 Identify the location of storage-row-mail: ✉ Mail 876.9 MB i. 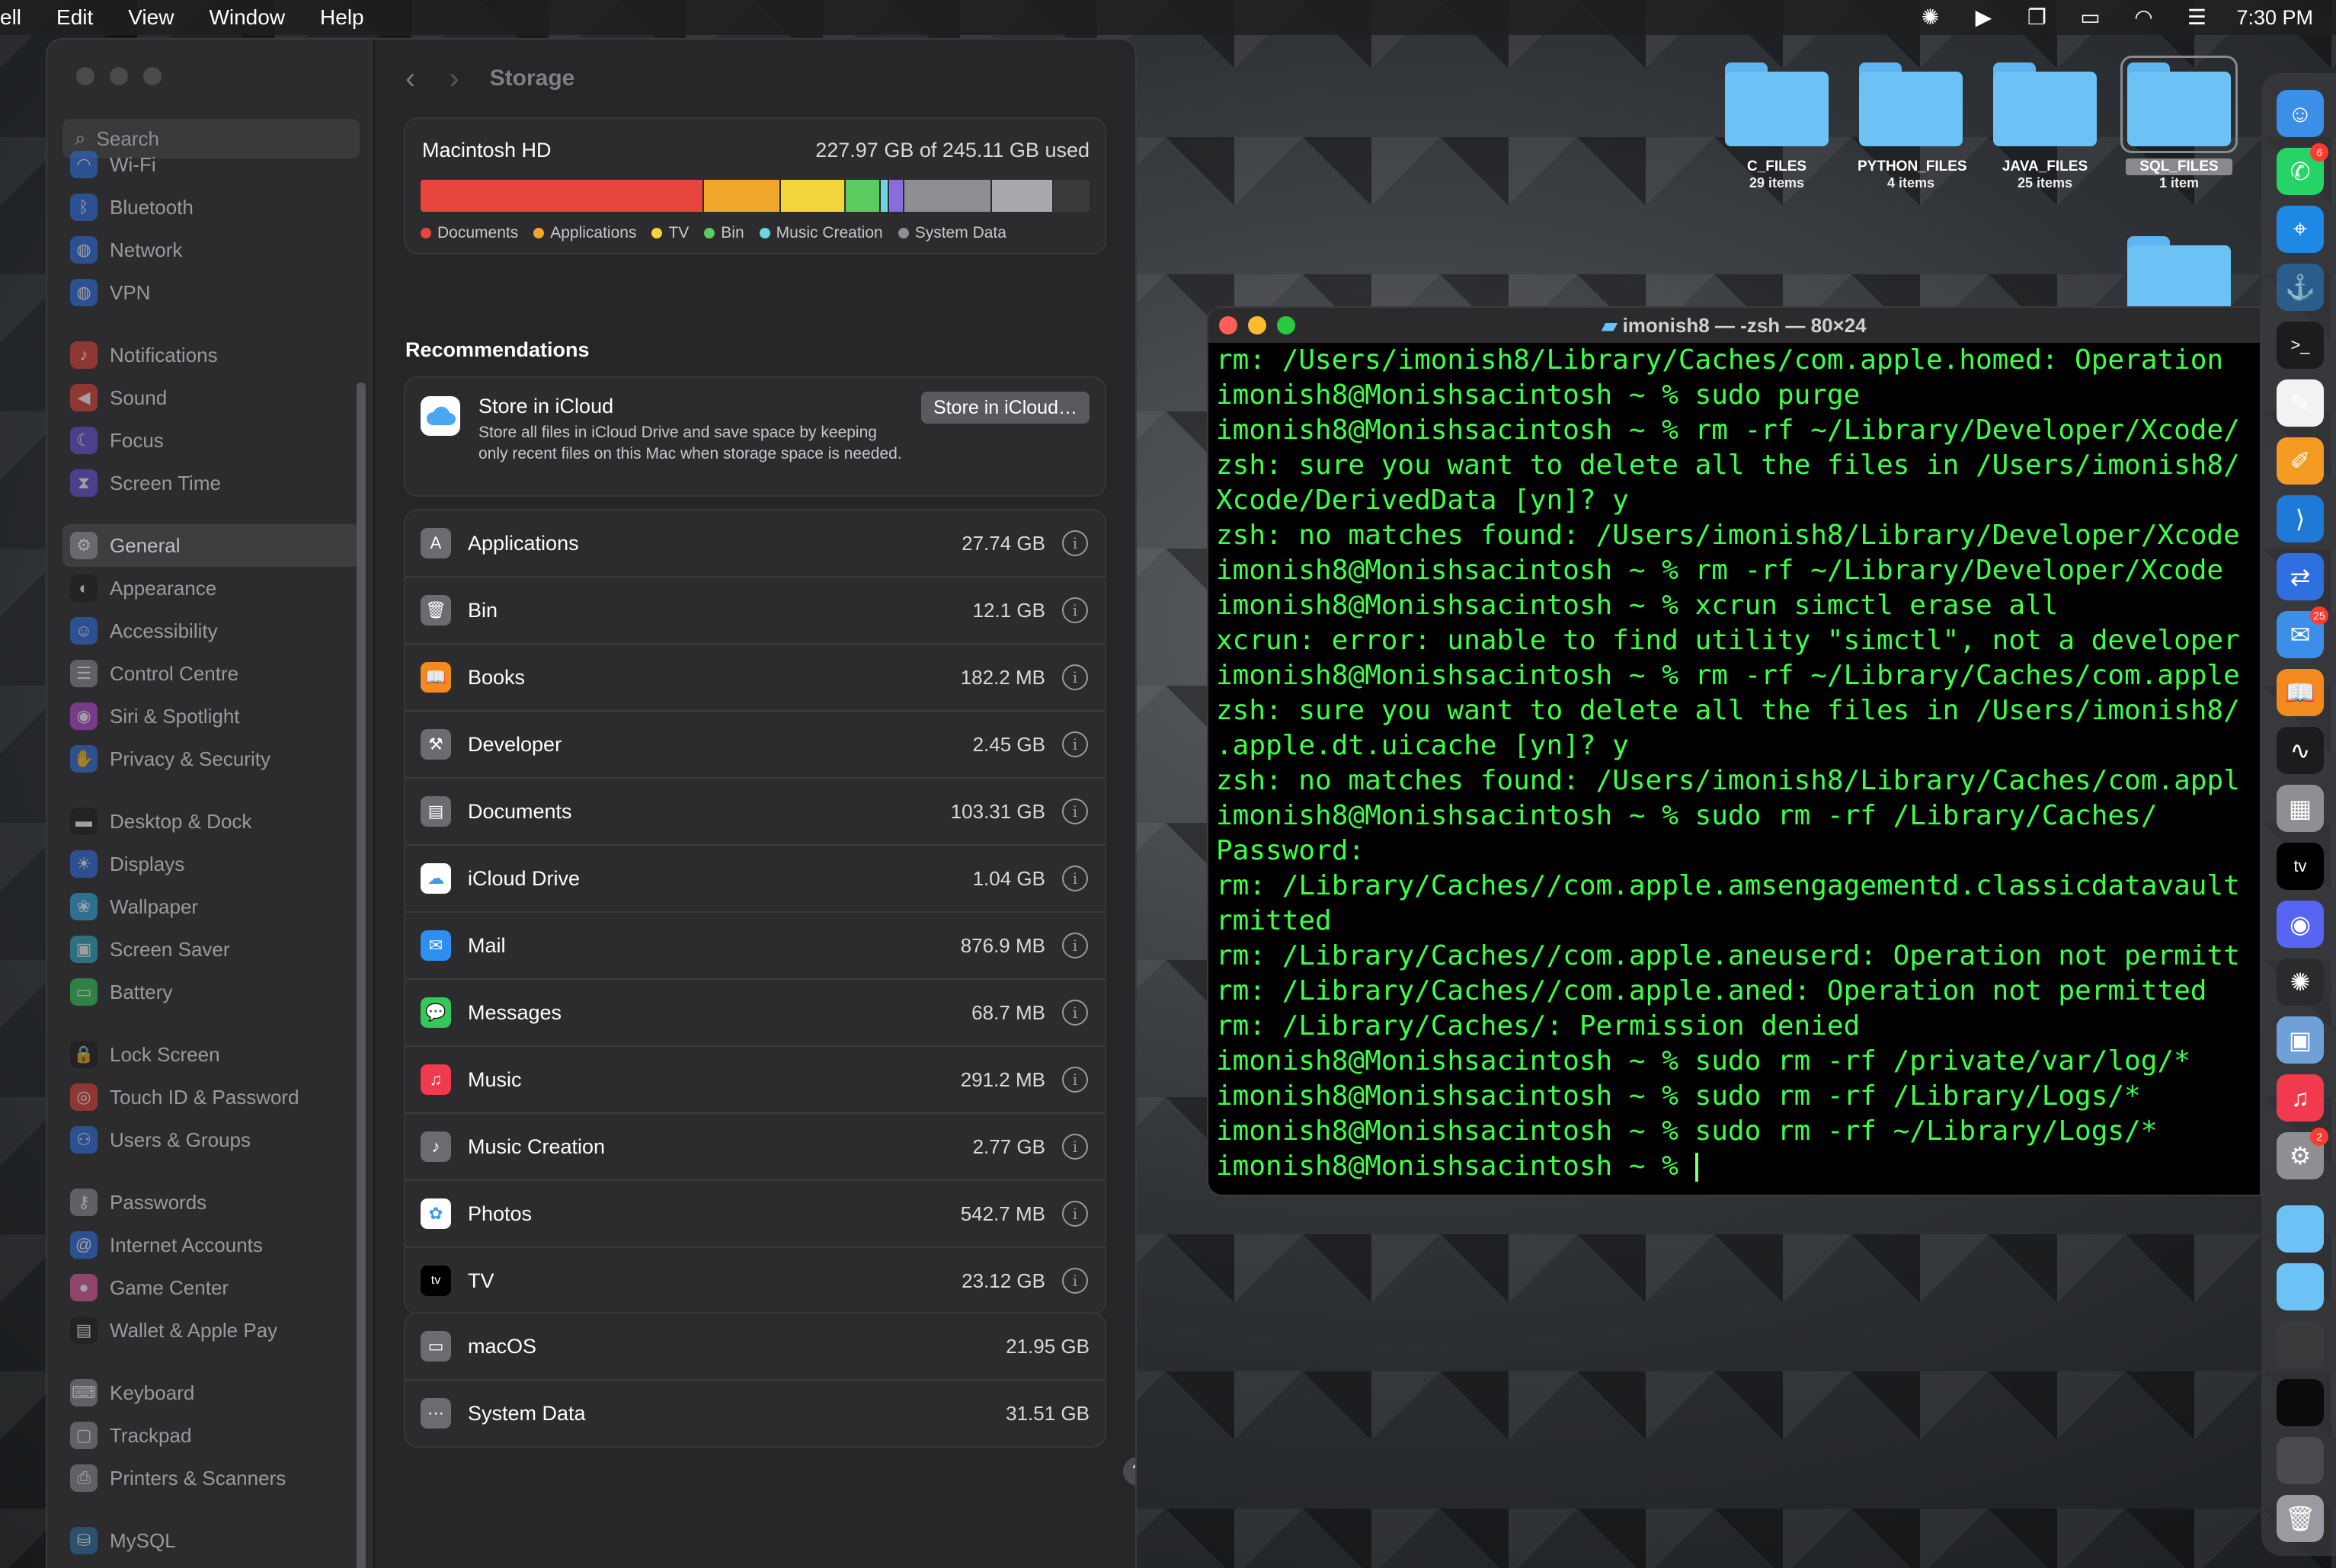
(755, 946).